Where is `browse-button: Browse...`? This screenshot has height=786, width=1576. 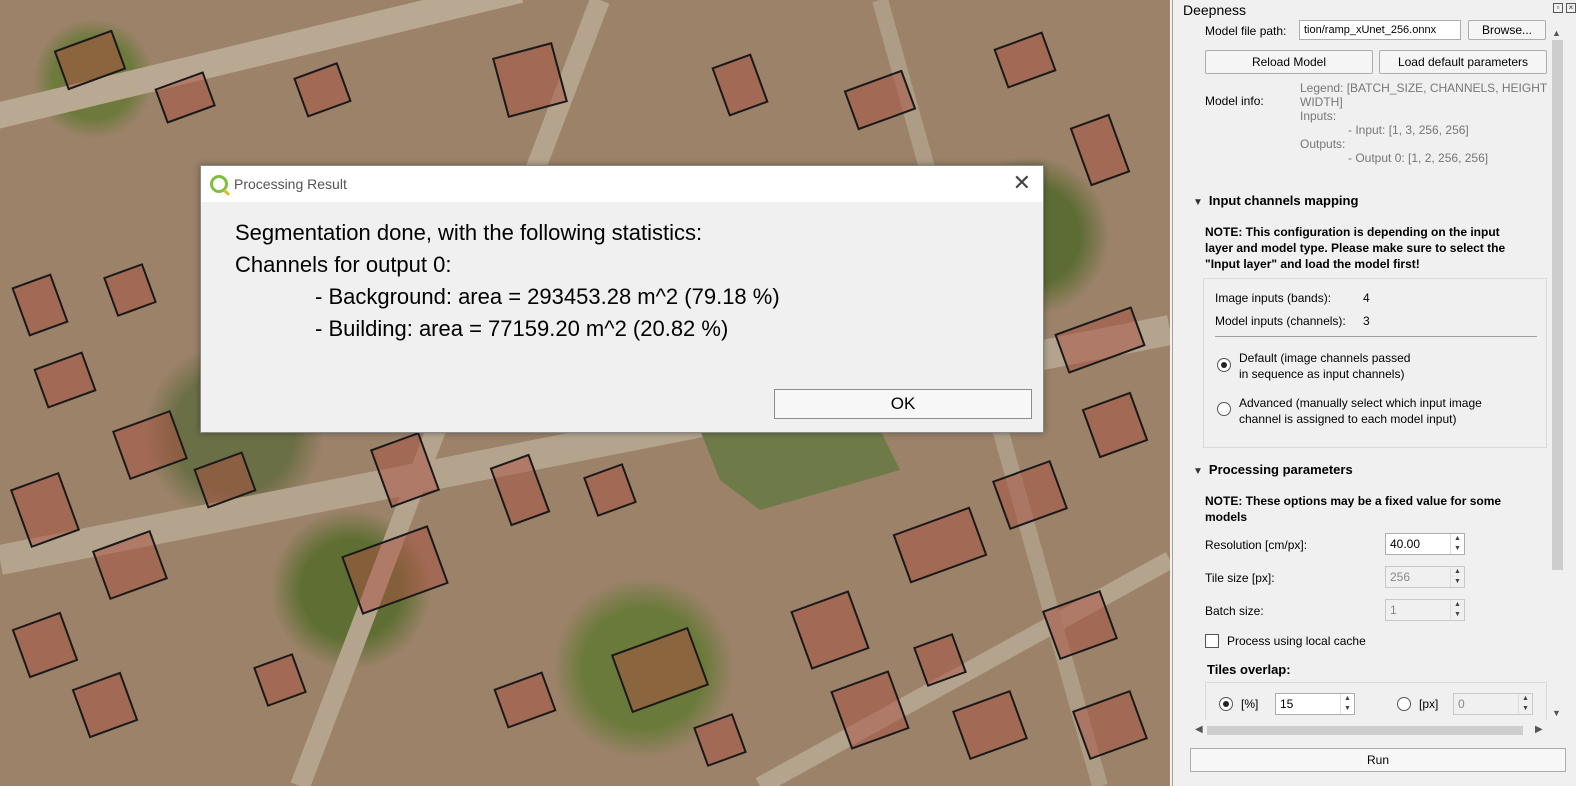 browse-button: Browse... is located at coordinates (1507, 30).